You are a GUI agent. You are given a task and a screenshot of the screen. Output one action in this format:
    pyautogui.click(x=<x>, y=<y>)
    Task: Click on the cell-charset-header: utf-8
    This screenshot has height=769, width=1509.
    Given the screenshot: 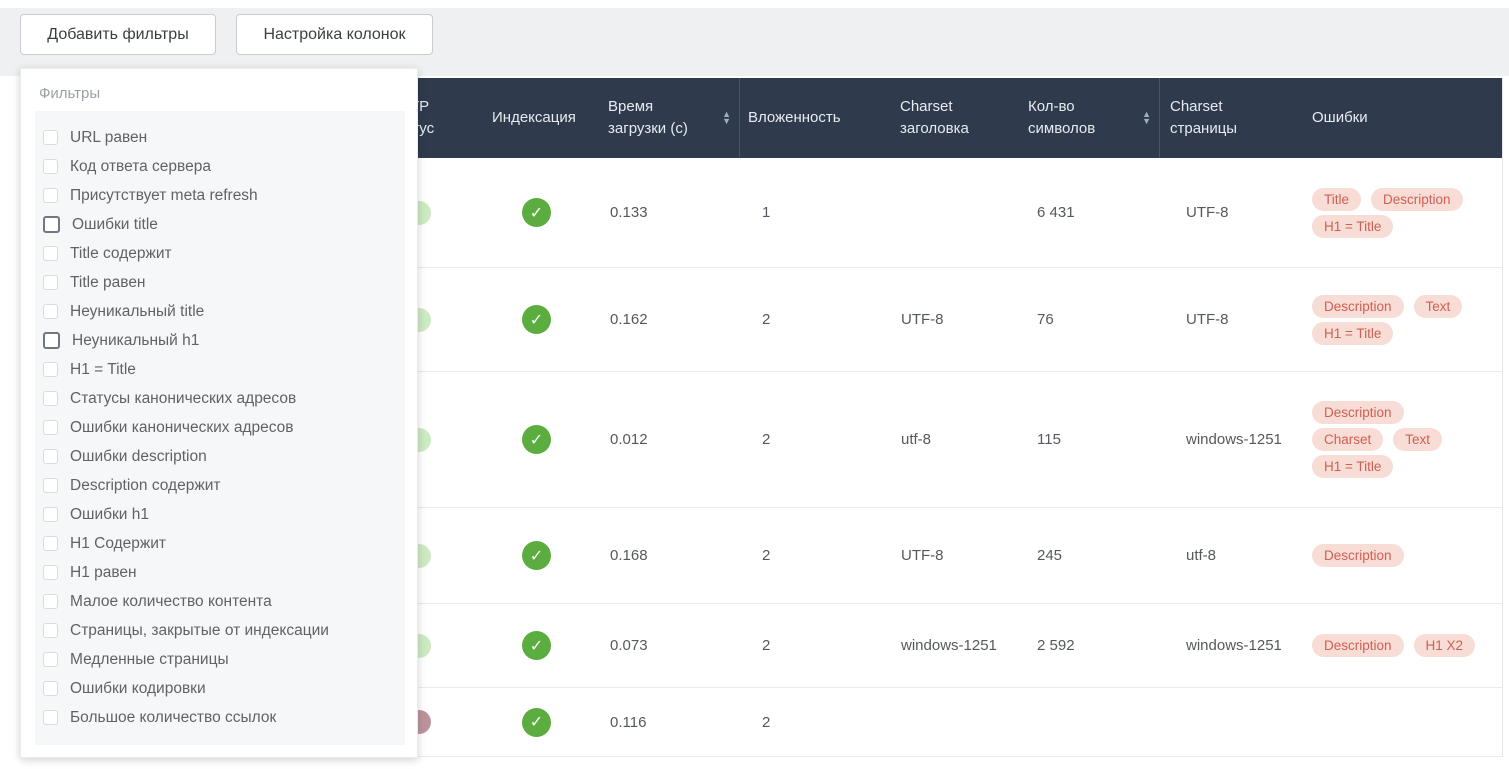 What is the action you would take?
    pyautogui.click(x=916, y=439)
    